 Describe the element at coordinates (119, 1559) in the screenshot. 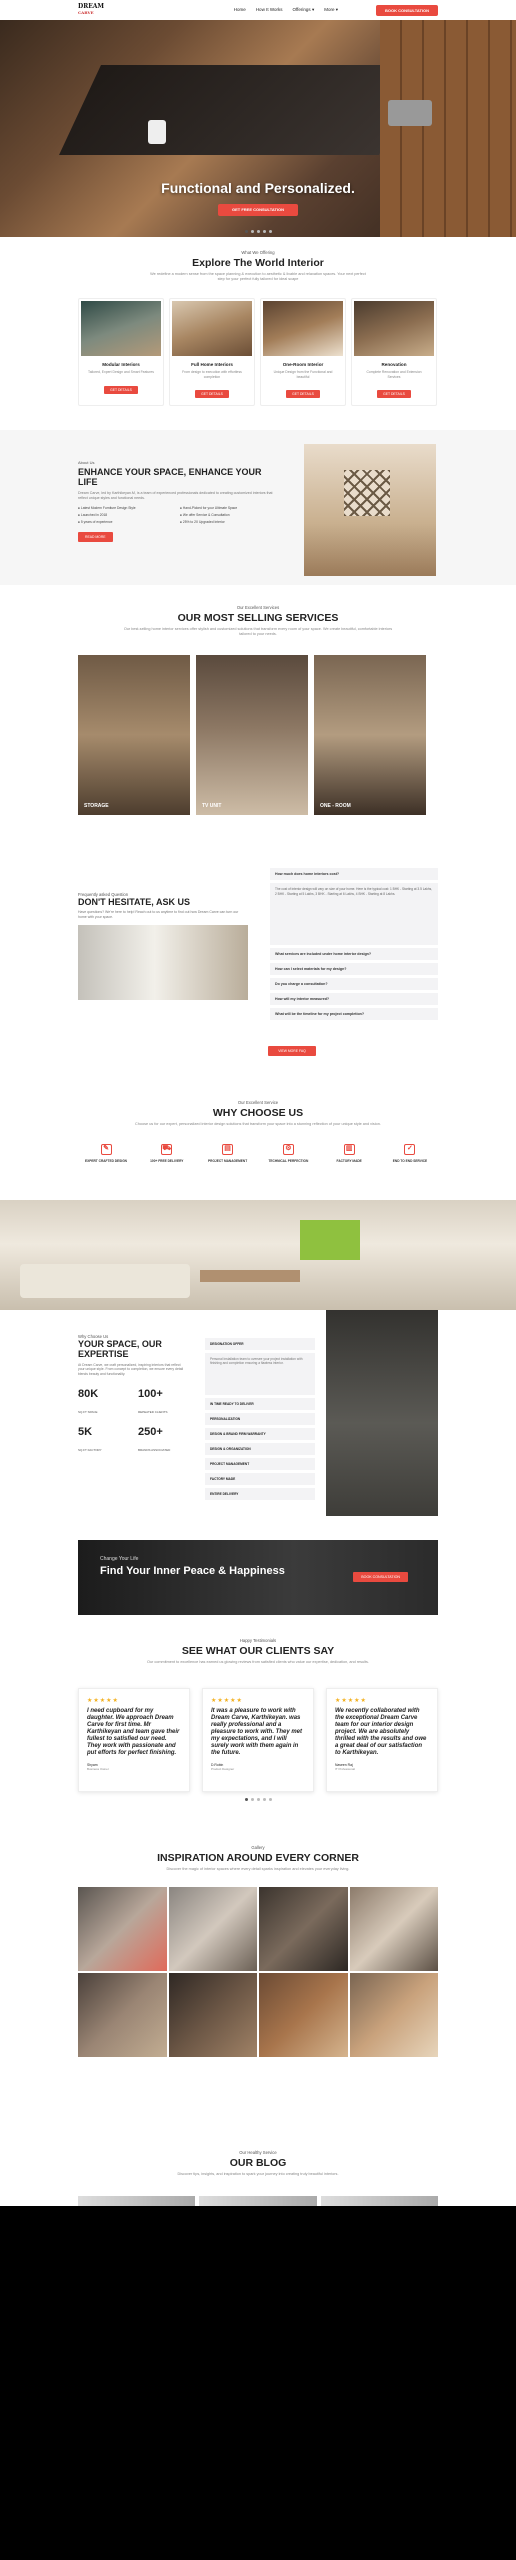

I see `peace-small: Change Your Life` at that location.